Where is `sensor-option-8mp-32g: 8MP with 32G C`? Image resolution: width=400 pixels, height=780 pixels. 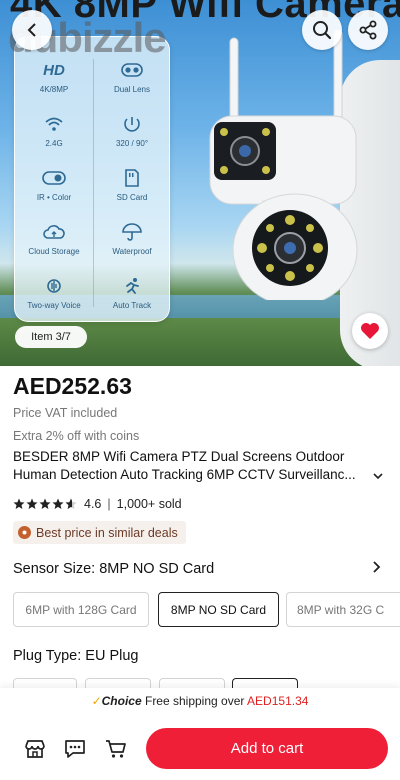 sensor-option-8mp-32g: 8MP with 32G C is located at coordinates (343, 609).